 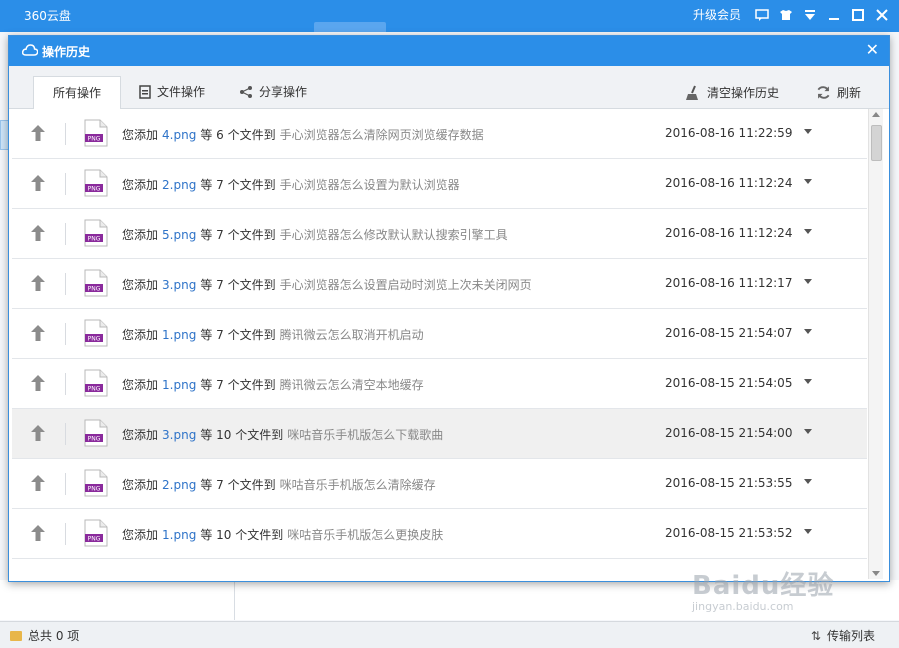 What do you see at coordinates (848, 93) in the screenshot?
I see `refresh-label: 刷新` at bounding box center [848, 93].